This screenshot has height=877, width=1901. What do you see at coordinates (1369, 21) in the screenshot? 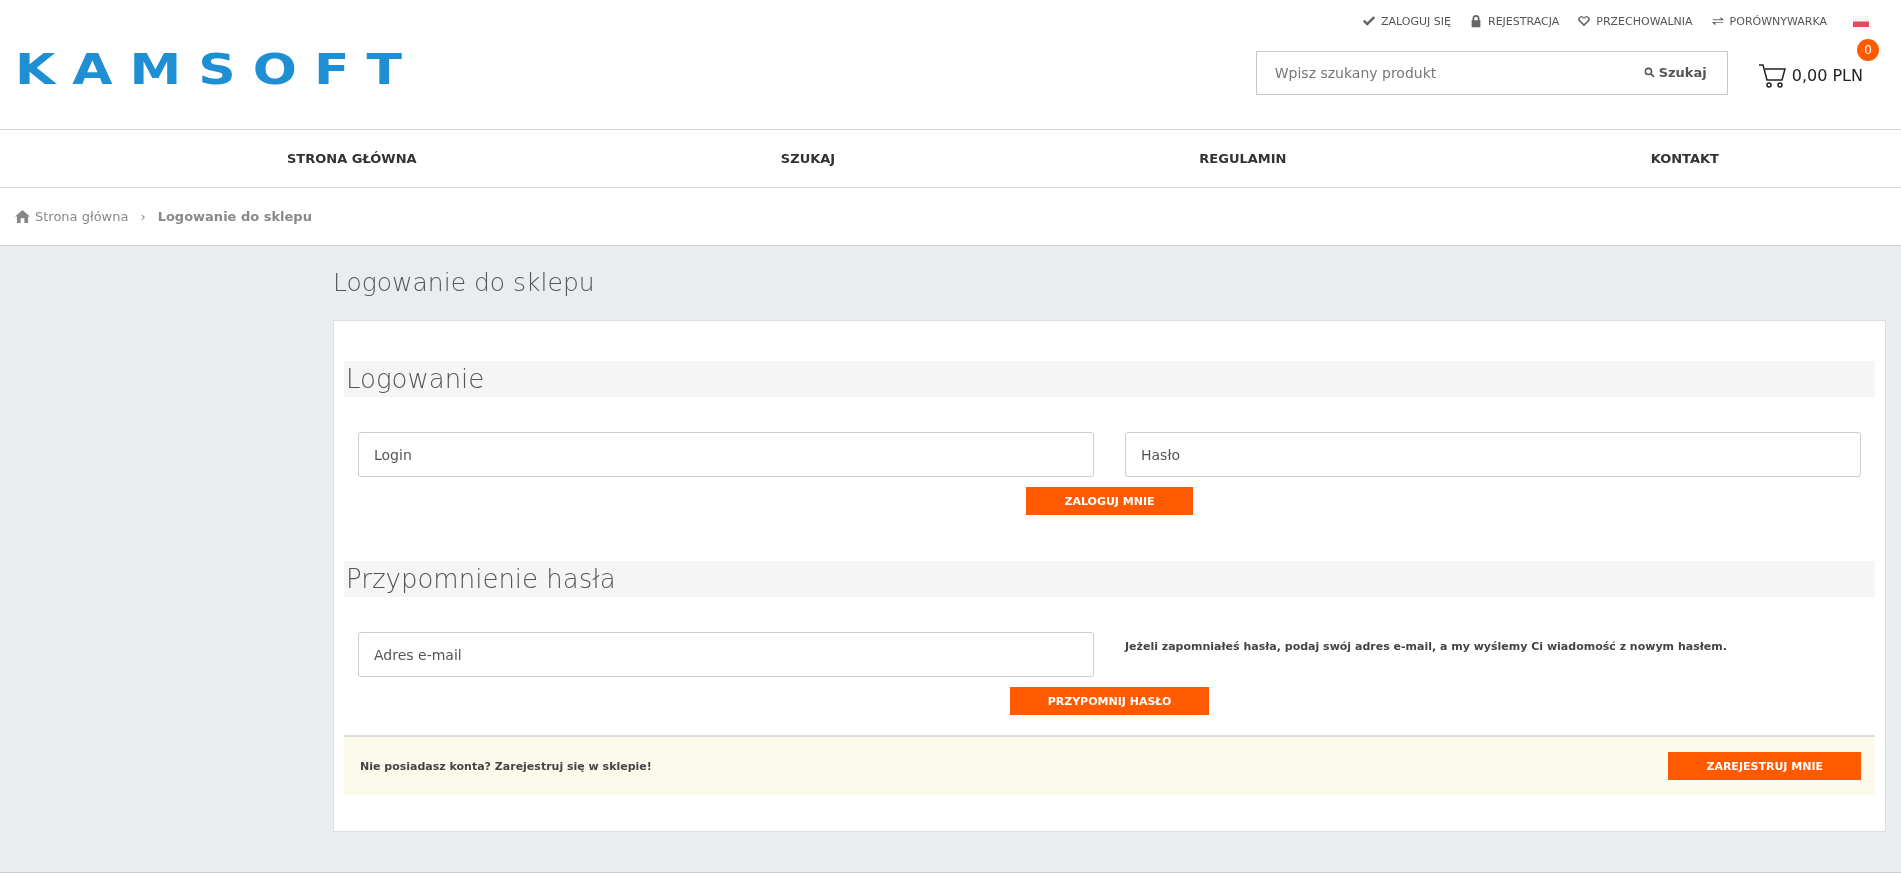
I see `check-icon` at bounding box center [1369, 21].